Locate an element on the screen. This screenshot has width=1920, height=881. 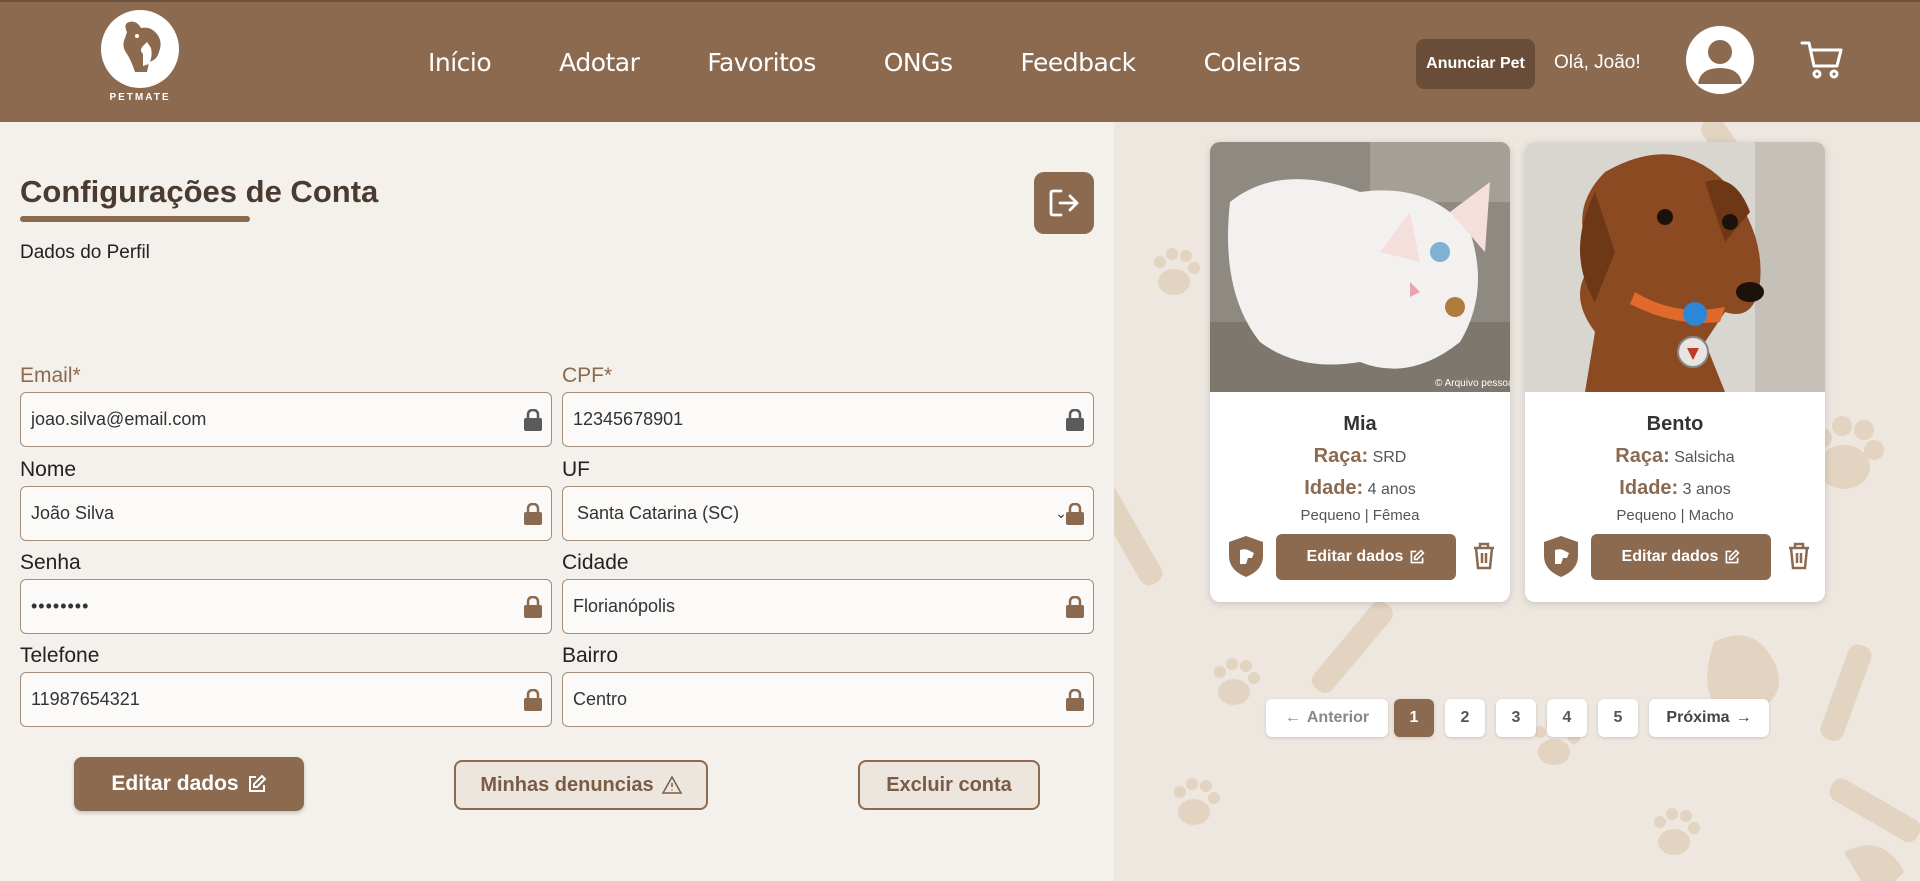
nav-inicio: Início is located at coordinates (460, 62).